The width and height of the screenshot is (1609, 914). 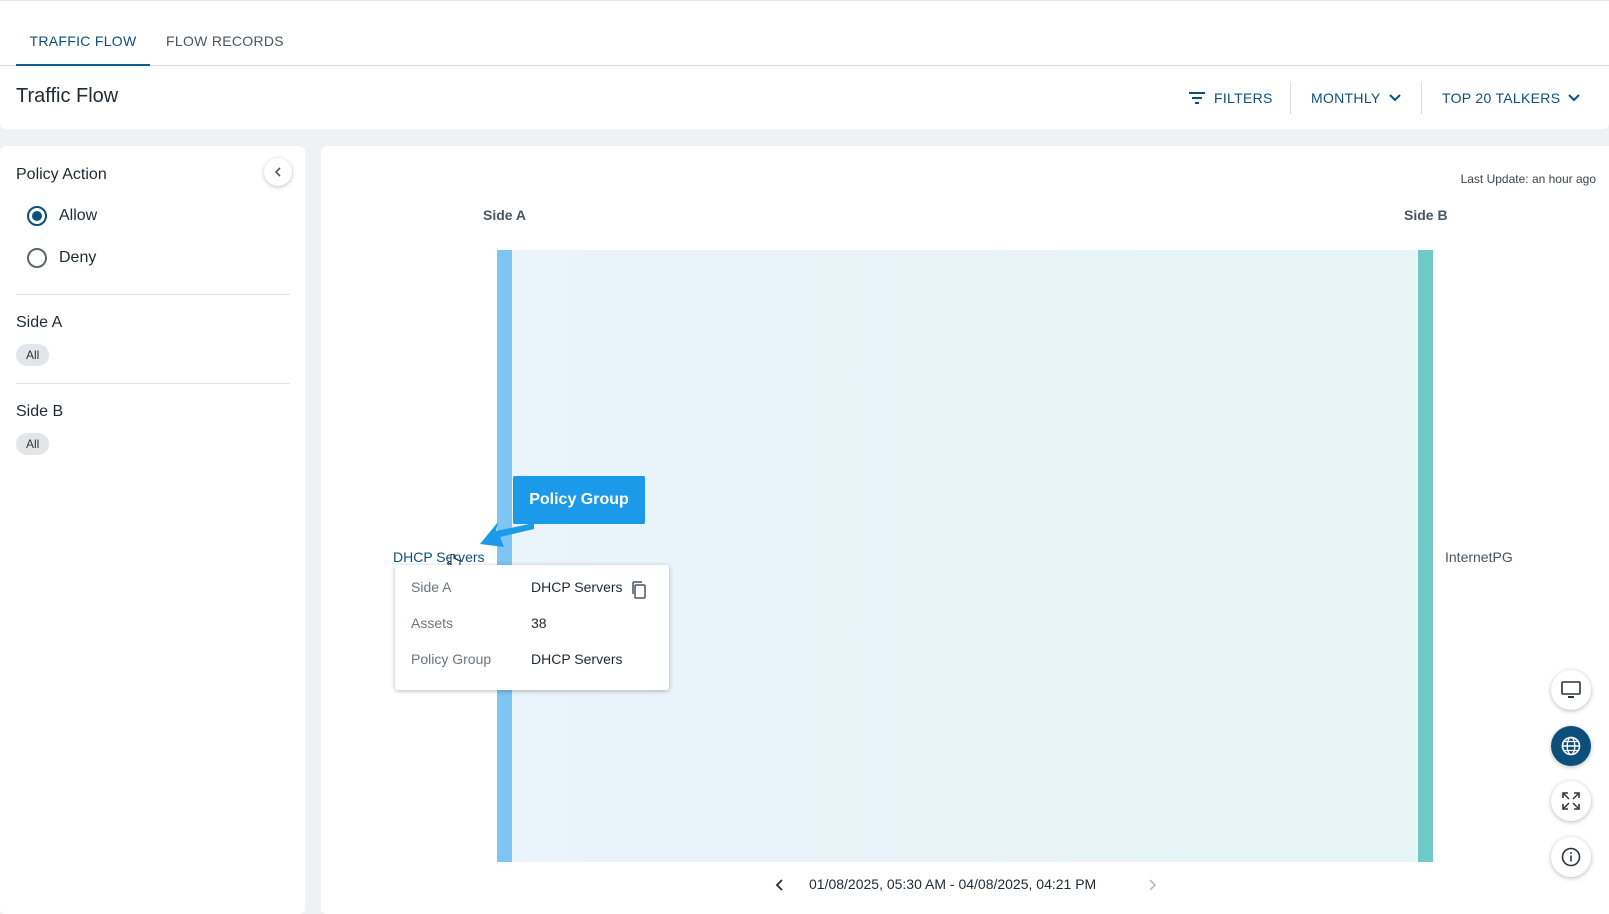 What do you see at coordinates (1425, 556) in the screenshot?
I see `side-b-node-bar` at bounding box center [1425, 556].